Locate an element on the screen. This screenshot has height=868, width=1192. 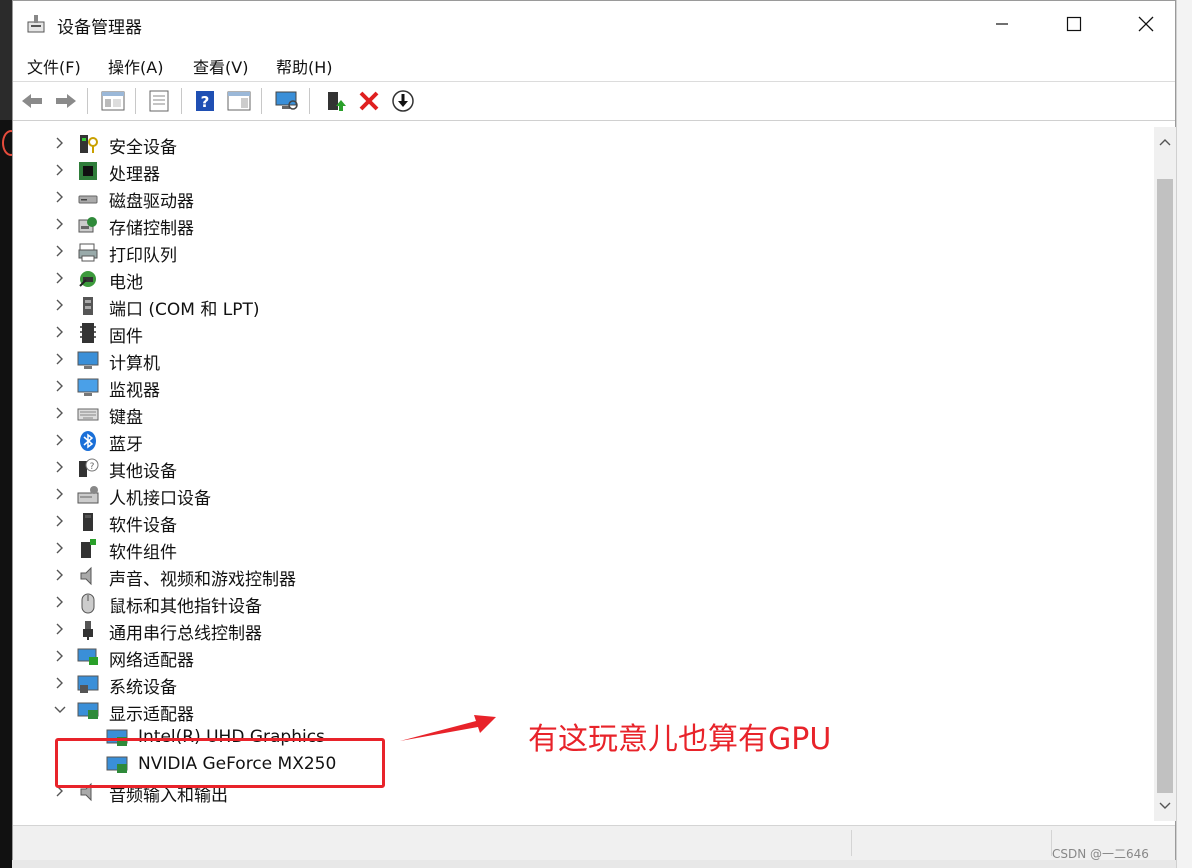
help-icon: ? is located at coordinates (205, 101).